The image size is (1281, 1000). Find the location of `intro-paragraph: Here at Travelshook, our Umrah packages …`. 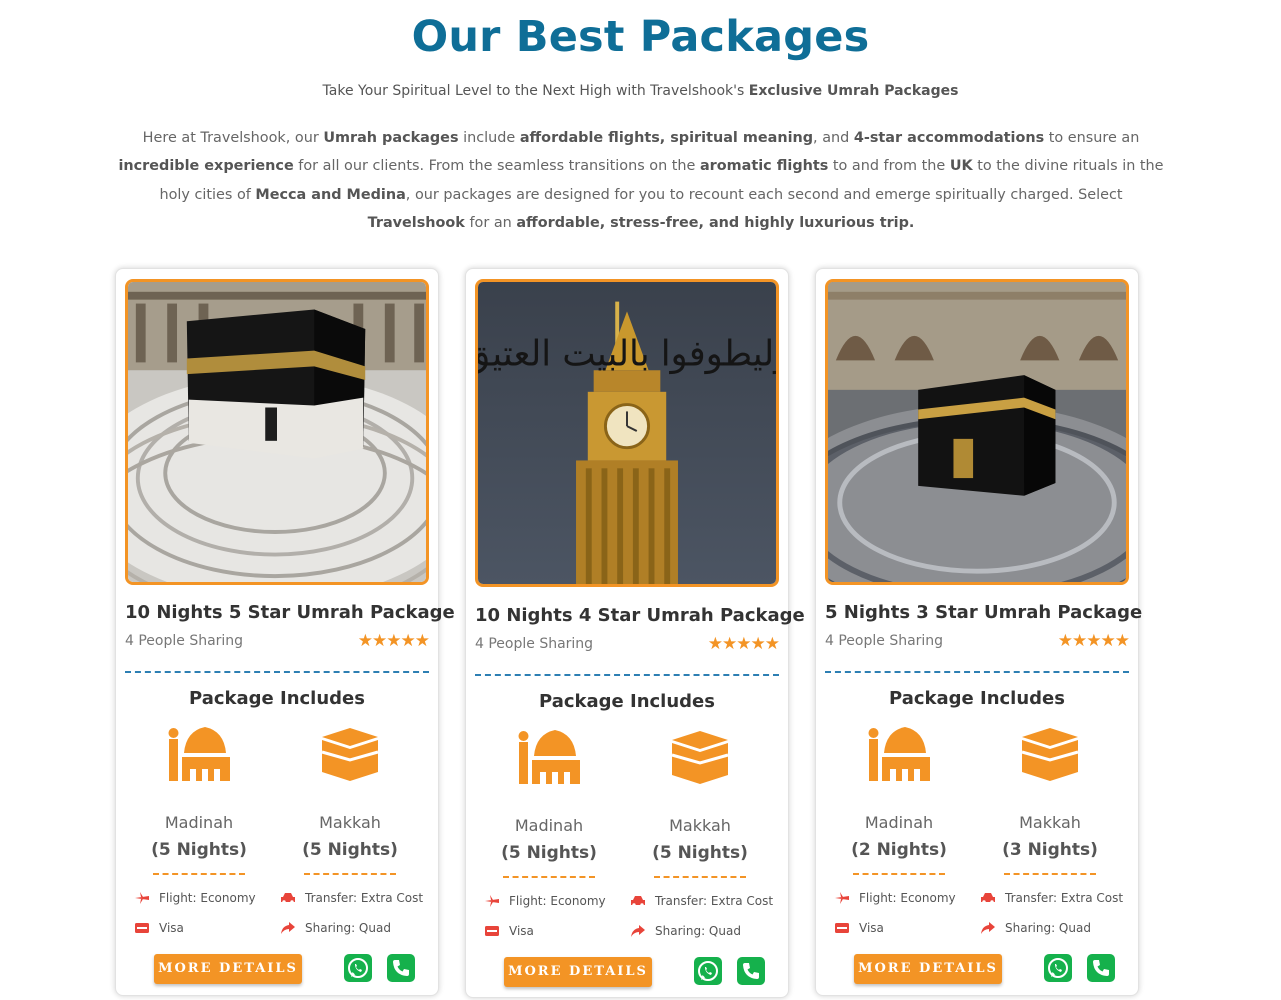

intro-paragraph: Here at Travelshook, our Umrah packages … is located at coordinates (641, 181).